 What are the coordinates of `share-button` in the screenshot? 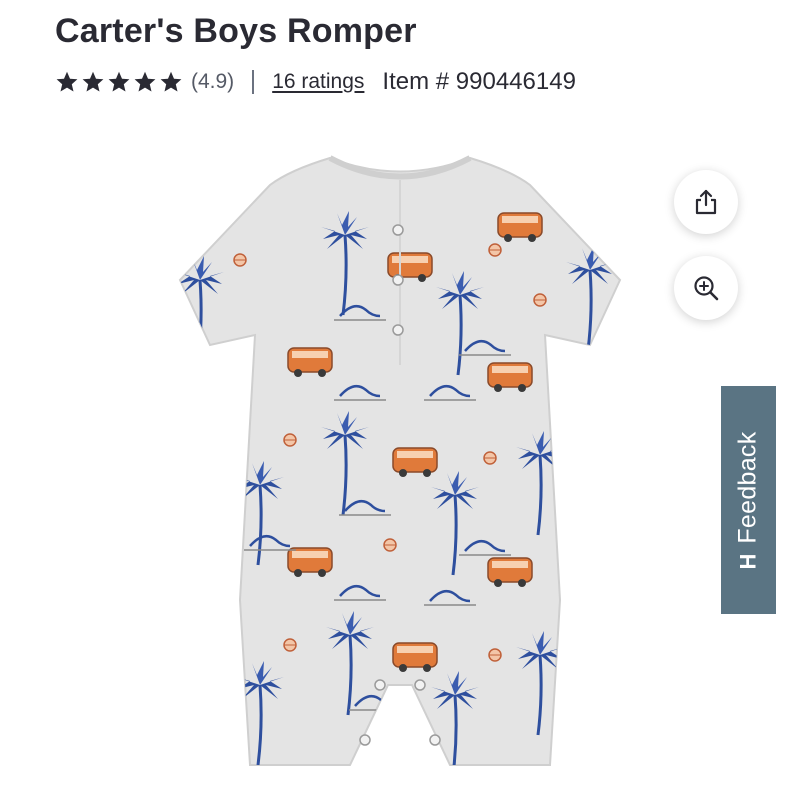 It's located at (706, 202).